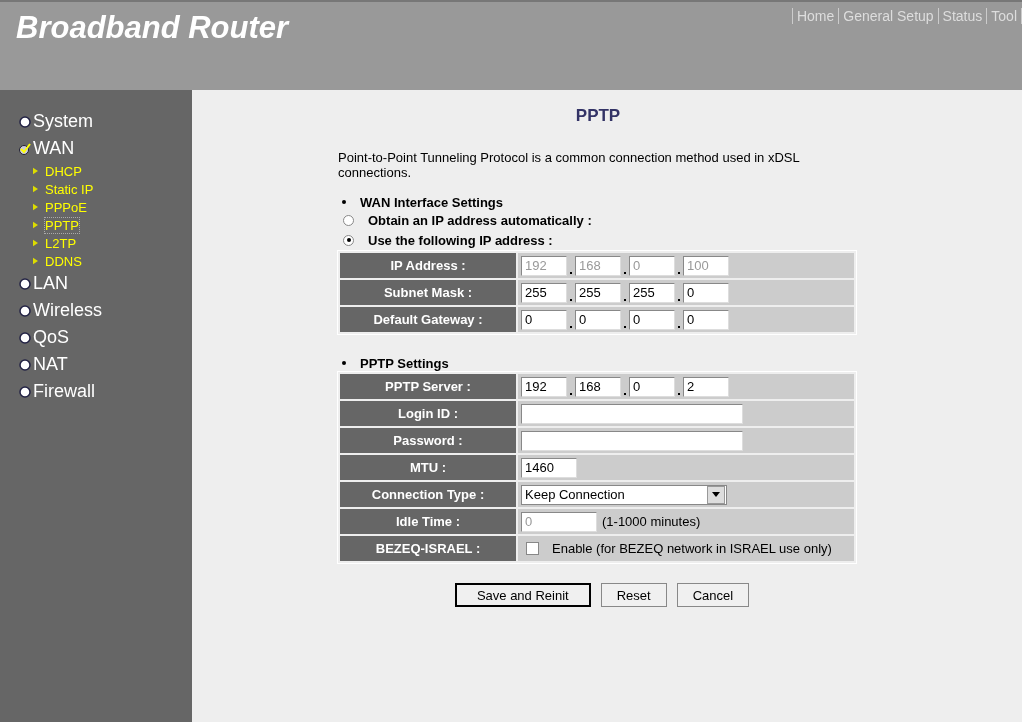 The height and width of the screenshot is (722, 1022). Describe the element at coordinates (50, 364) in the screenshot. I see `sidebar-item: NAT` at that location.